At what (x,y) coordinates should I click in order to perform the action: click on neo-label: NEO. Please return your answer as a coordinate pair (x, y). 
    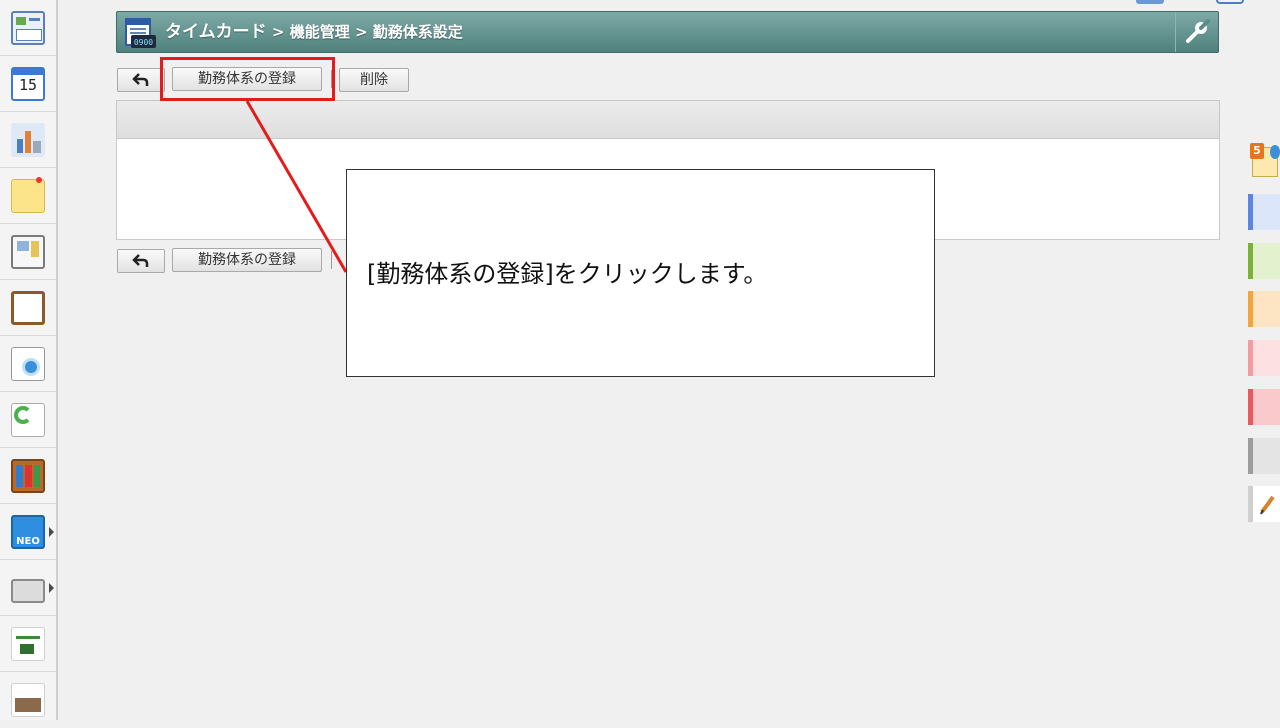
    Looking at the image, I should click on (28, 541).